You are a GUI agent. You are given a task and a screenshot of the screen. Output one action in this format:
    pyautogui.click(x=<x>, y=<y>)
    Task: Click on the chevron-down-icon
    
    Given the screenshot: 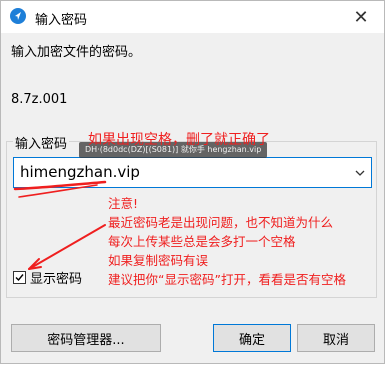 What is the action you would take?
    pyautogui.click(x=360, y=174)
    